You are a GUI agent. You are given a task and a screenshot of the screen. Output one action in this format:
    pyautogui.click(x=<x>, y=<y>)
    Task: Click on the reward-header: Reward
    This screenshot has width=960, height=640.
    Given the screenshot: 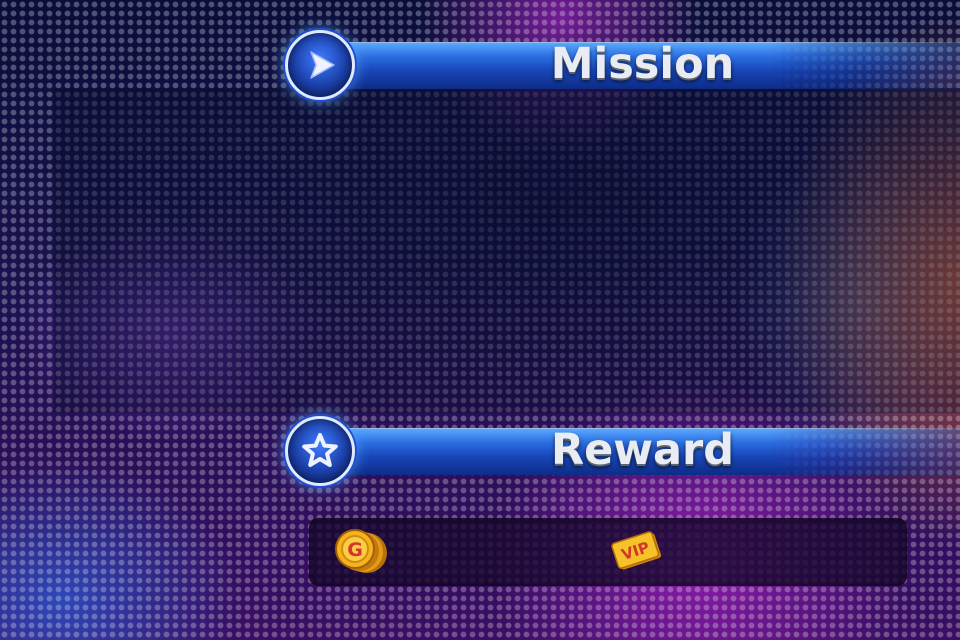 What is the action you would take?
    pyautogui.click(x=622, y=452)
    